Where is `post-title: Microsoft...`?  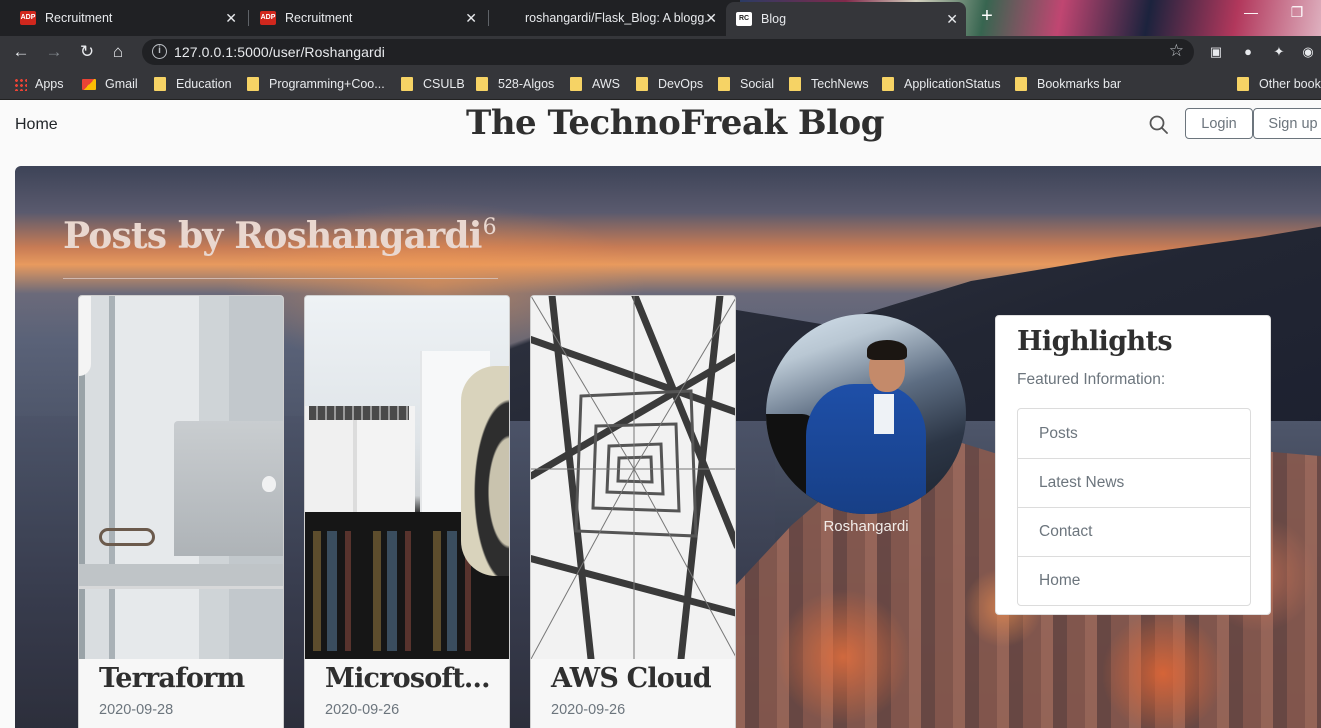 post-title: Microsoft... is located at coordinates (408, 678).